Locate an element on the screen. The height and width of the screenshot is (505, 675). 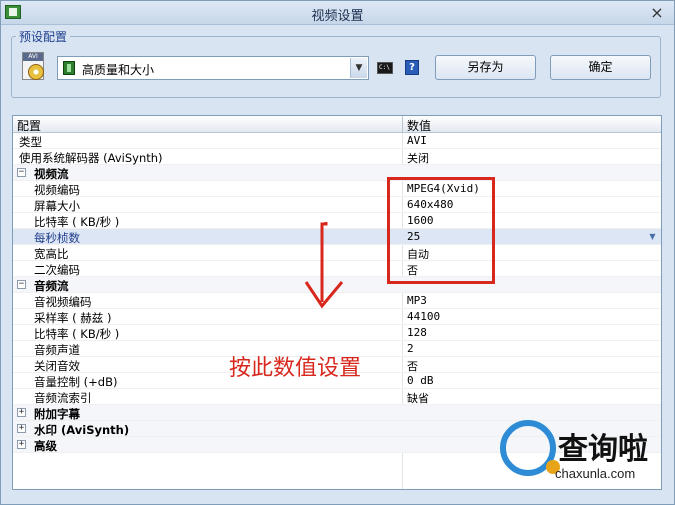
watermark-brand: 查询啦 is located at coordinates (603, 449).